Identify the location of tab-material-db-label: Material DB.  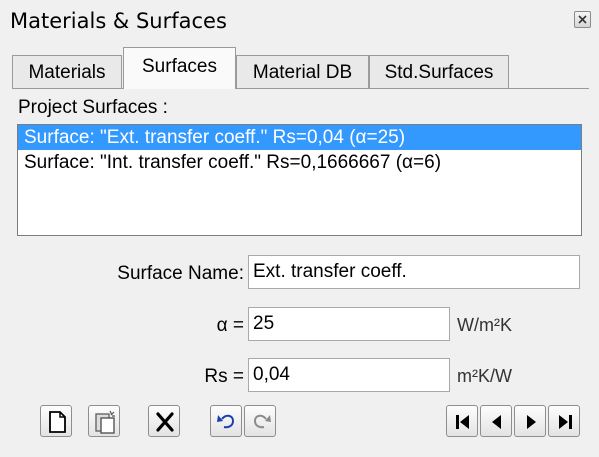
(302, 72).